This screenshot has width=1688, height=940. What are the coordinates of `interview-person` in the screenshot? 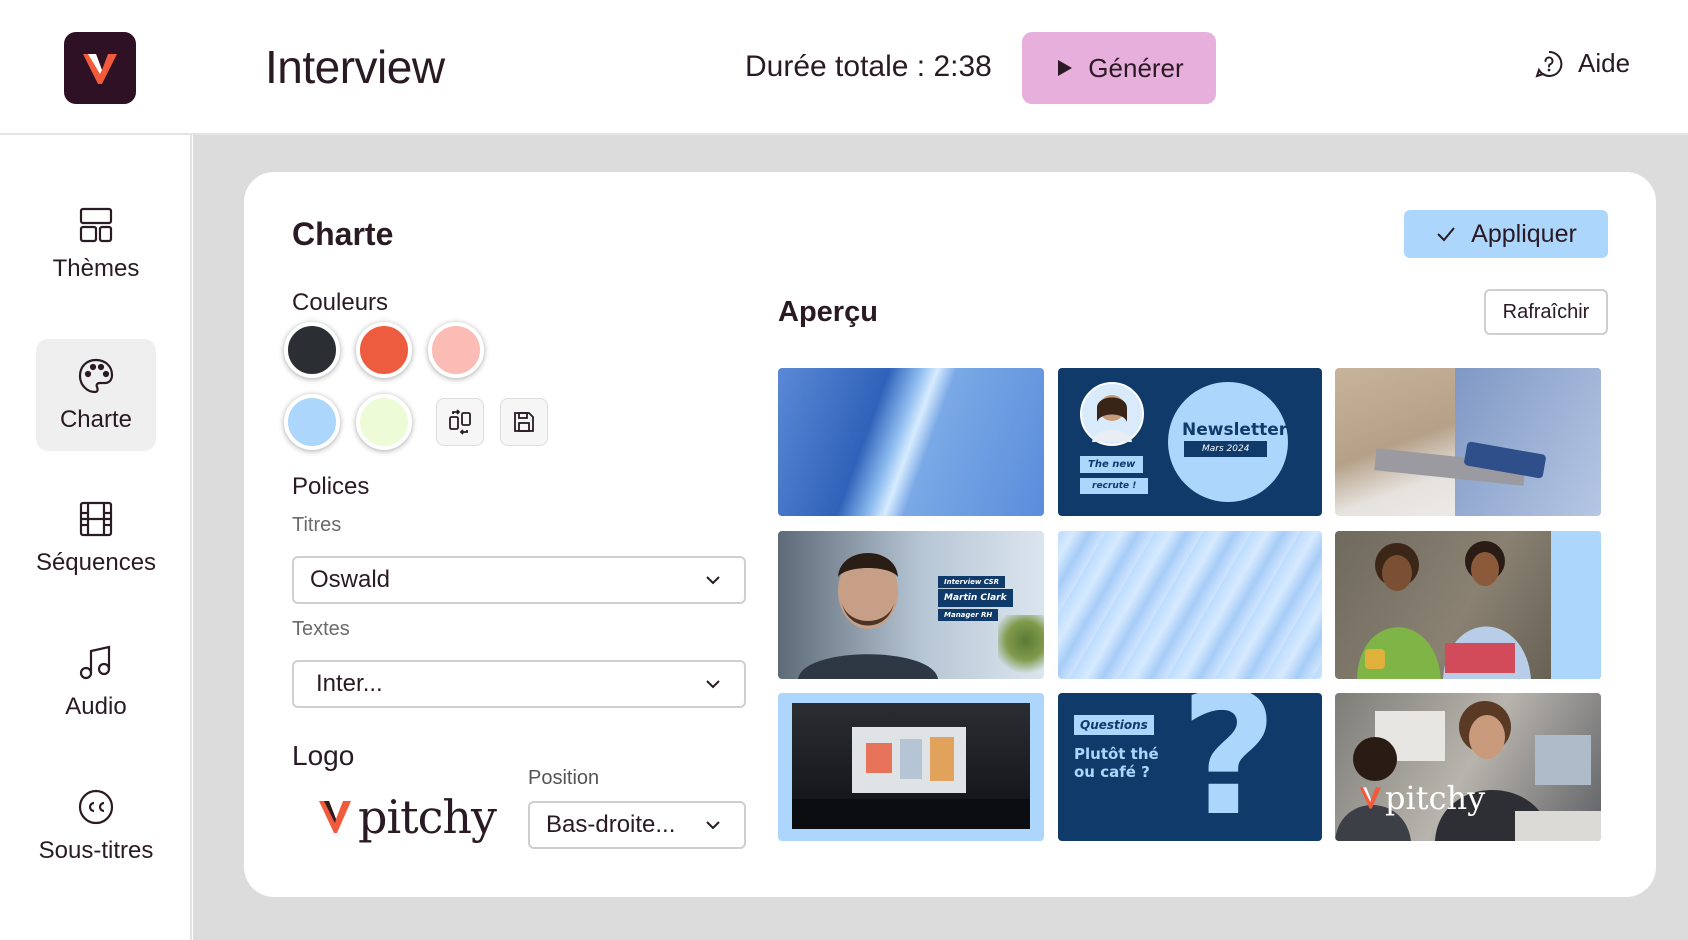 It's located at (868, 616).